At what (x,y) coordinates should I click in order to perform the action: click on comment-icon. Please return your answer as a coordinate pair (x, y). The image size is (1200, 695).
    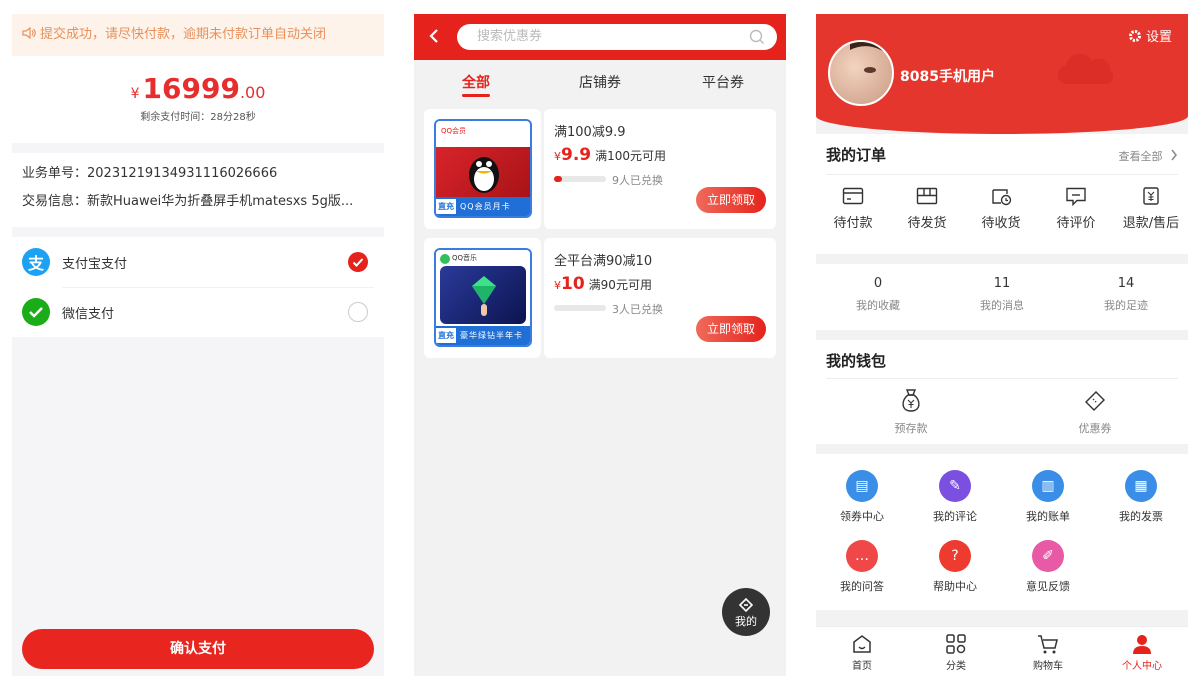
    Looking at the image, I should click on (1076, 196).